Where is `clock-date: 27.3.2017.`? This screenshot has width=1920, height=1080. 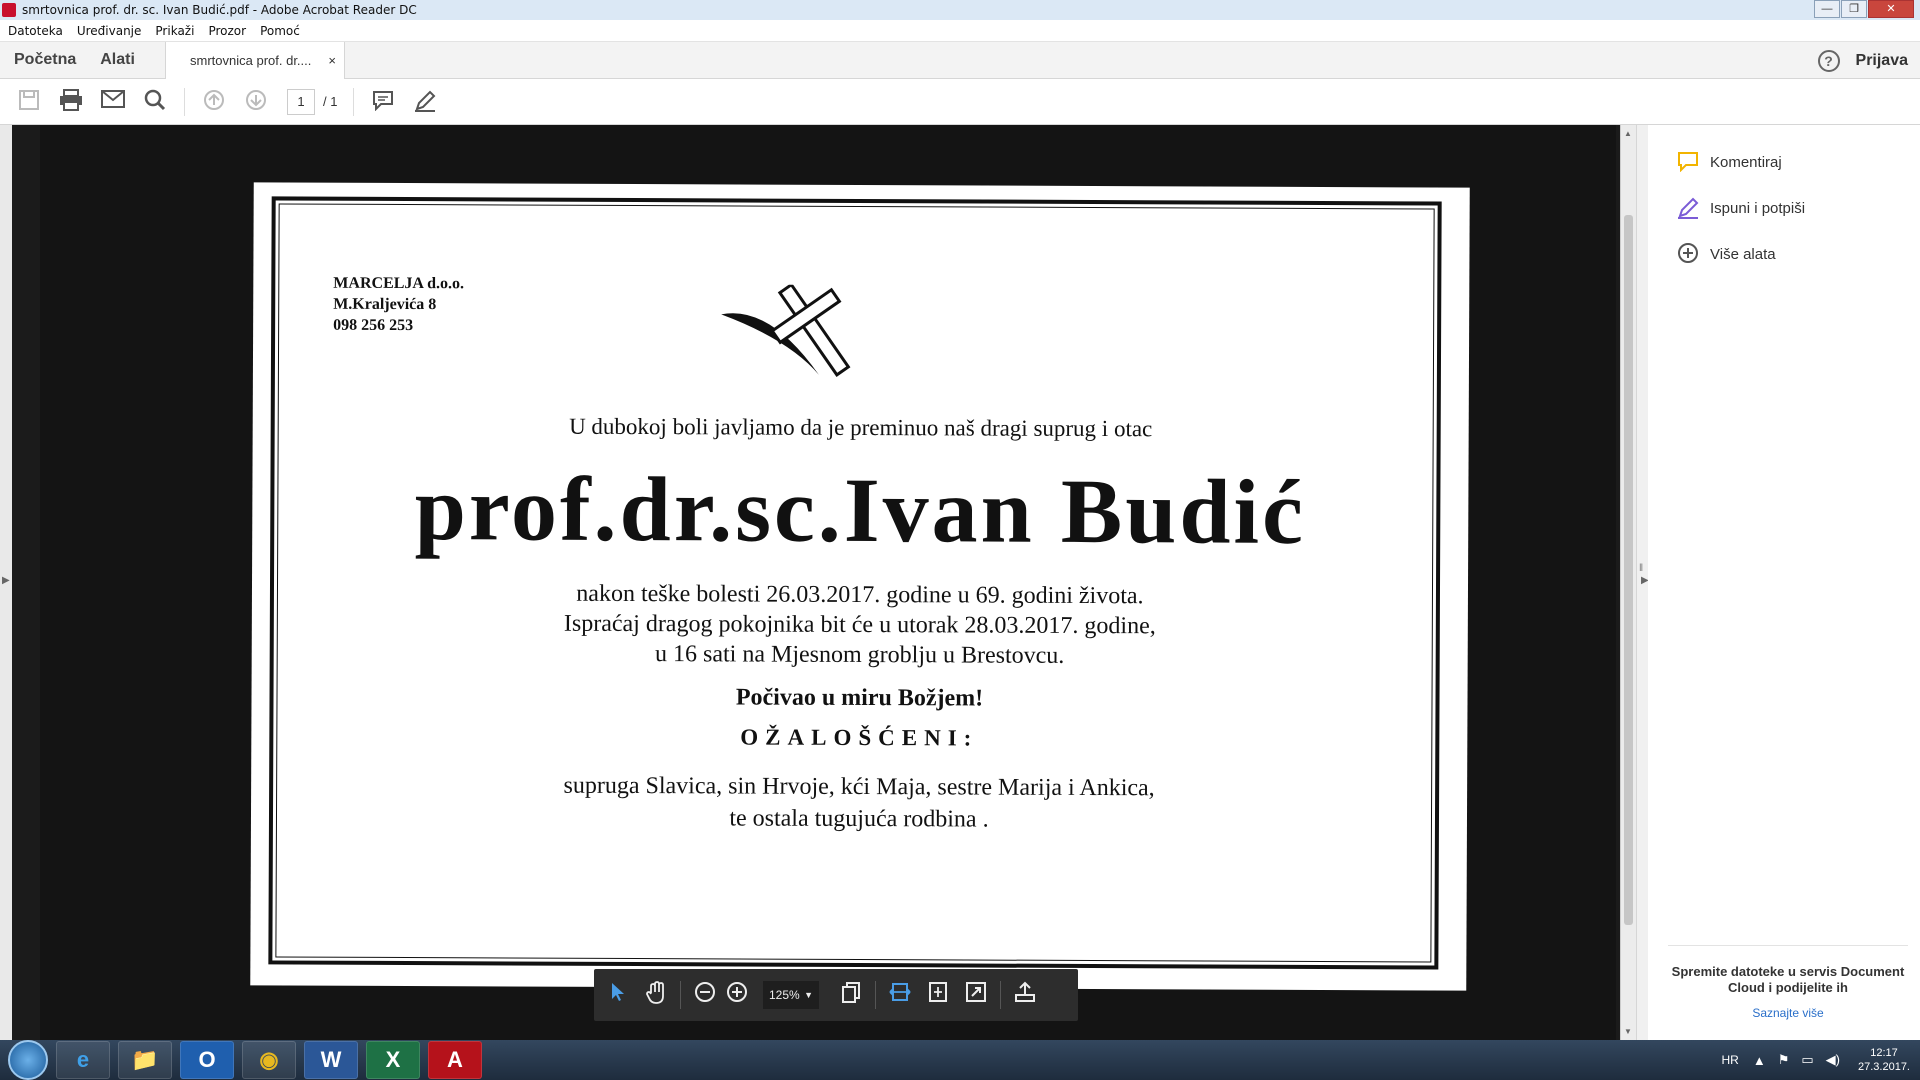
clock-date: 27.3.2017. is located at coordinates (1884, 1067).